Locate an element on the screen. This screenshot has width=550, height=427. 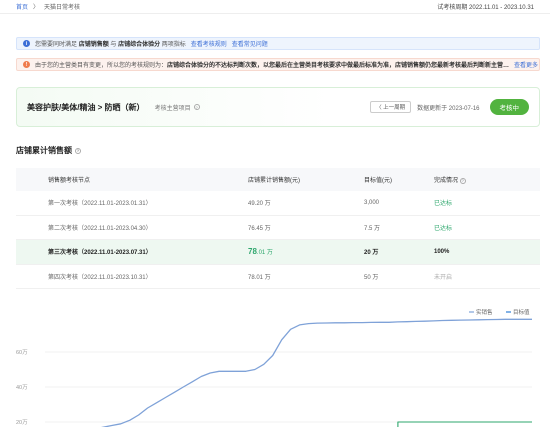
section-title-text: 店铺累计销售额 is located at coordinates (44, 150).